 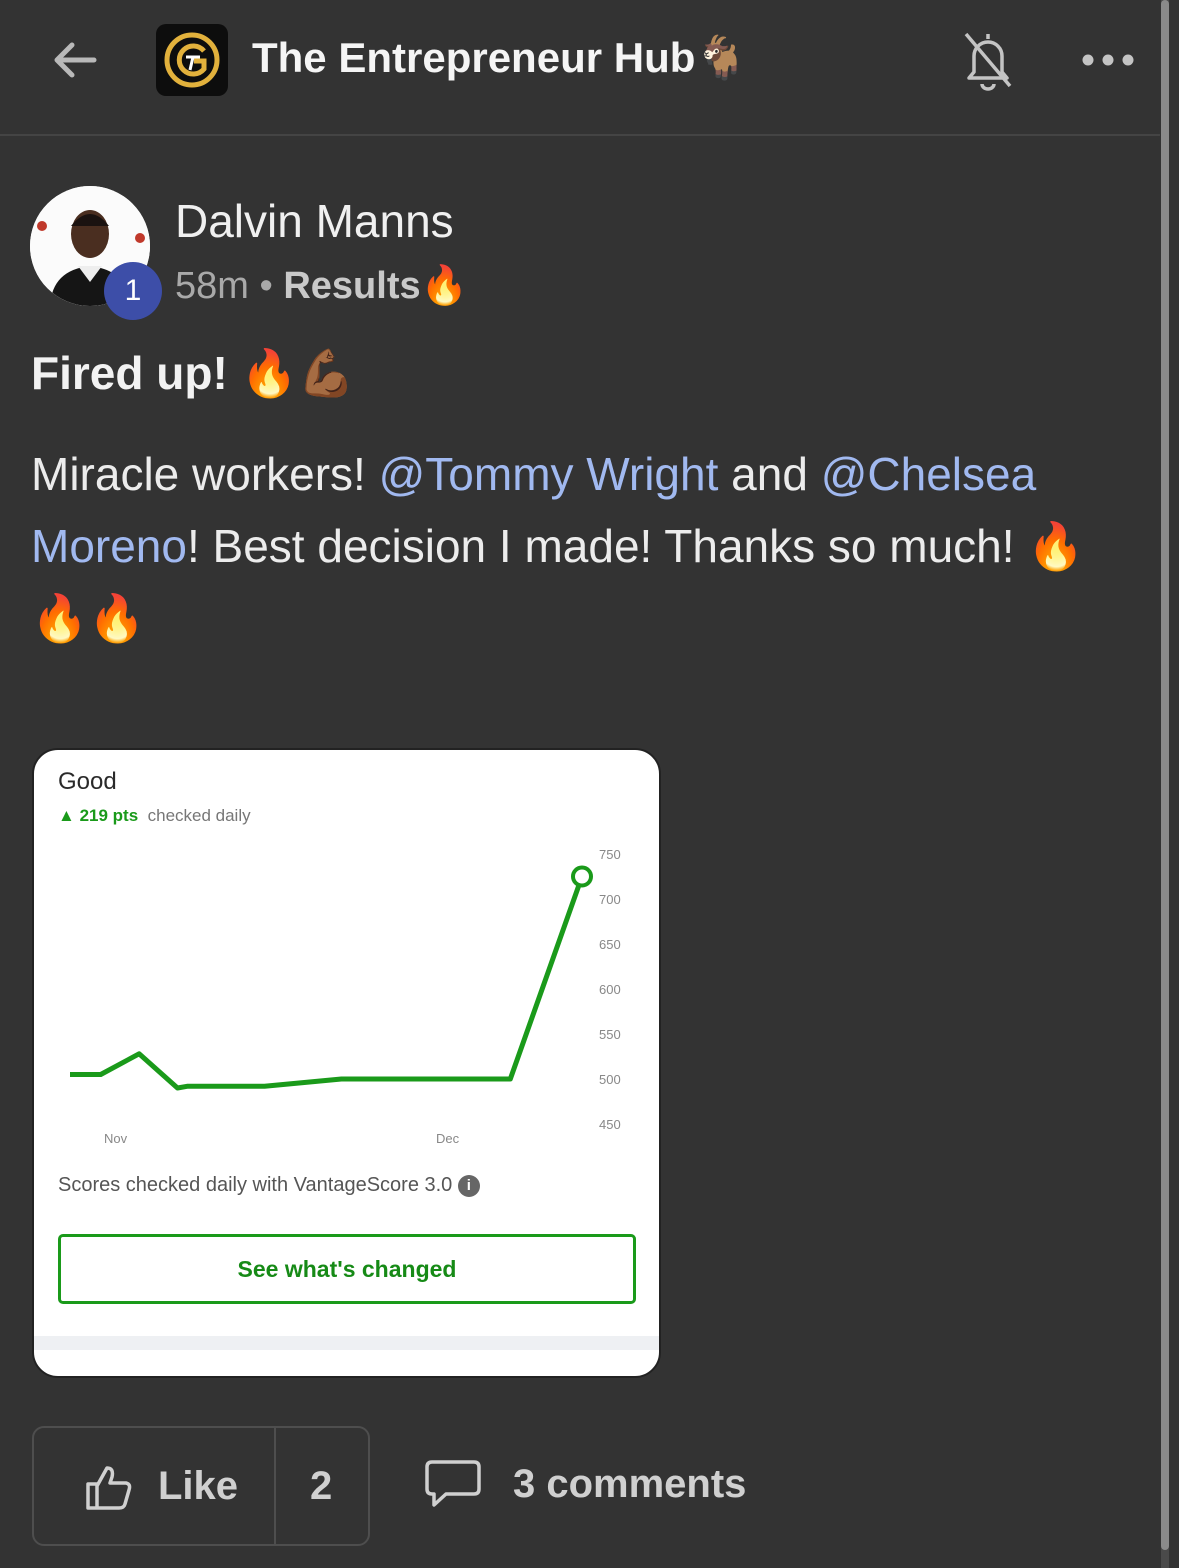 What do you see at coordinates (448, 1138) in the screenshot?
I see `x-tick-label: Dec` at bounding box center [448, 1138].